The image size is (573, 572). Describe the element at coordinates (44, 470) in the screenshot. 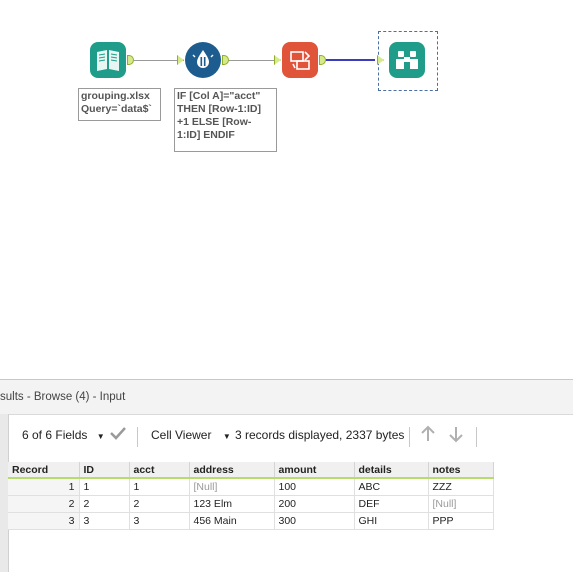

I see `column-header: Record` at that location.